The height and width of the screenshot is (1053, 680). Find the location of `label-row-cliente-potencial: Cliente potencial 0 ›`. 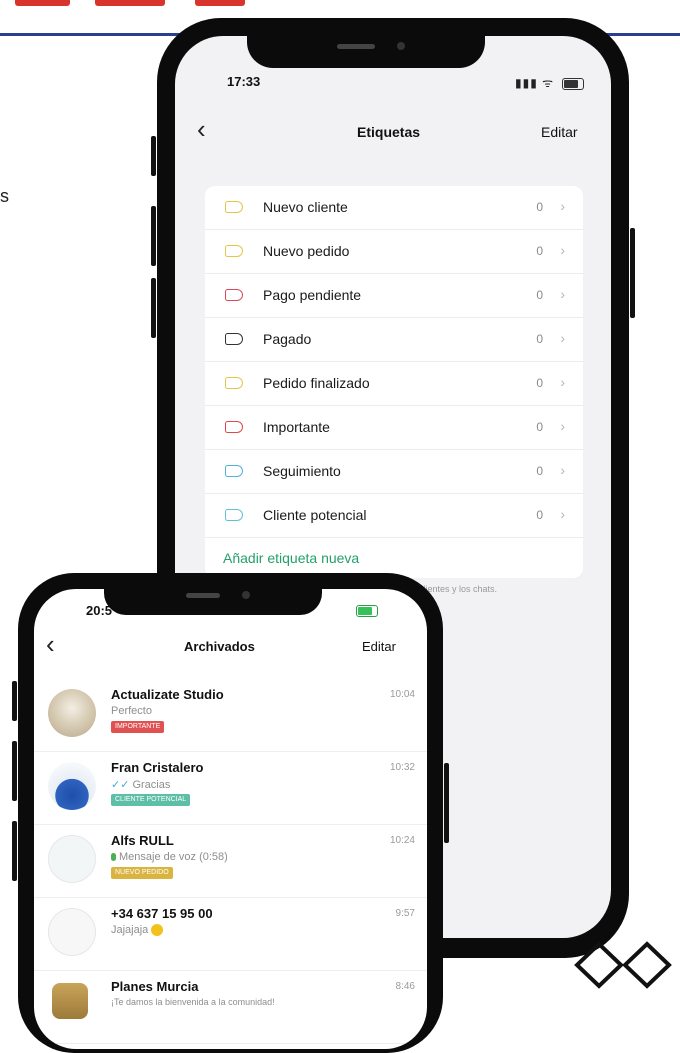

label-row-cliente-potencial: Cliente potencial 0 › is located at coordinates (394, 516).